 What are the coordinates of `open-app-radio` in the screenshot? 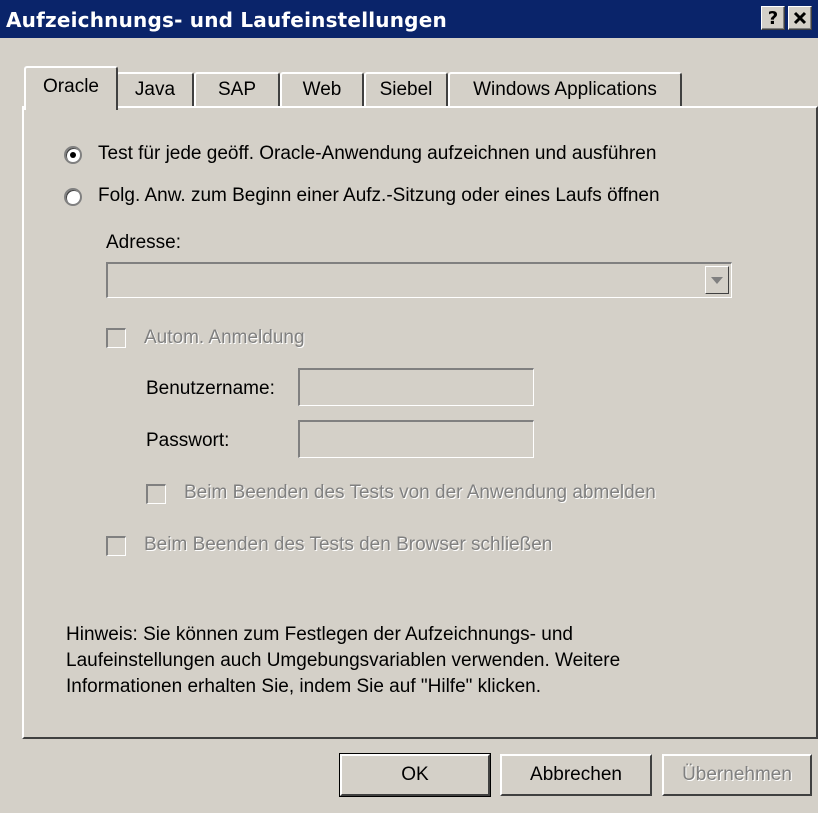 It's located at (73, 197).